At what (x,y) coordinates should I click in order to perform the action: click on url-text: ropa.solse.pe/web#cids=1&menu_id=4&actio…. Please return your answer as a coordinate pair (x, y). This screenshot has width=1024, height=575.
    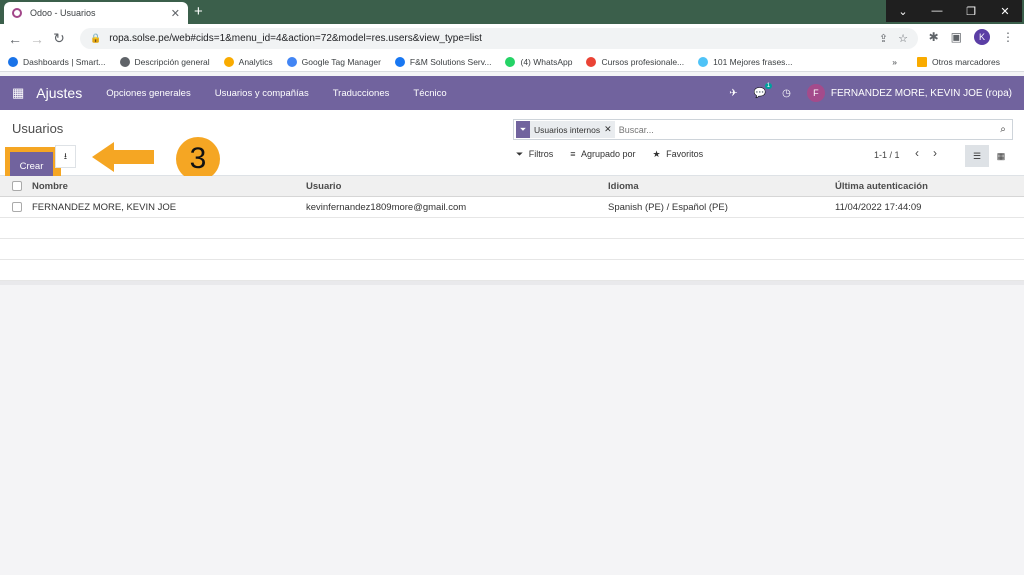
    Looking at the image, I should click on (295, 38).